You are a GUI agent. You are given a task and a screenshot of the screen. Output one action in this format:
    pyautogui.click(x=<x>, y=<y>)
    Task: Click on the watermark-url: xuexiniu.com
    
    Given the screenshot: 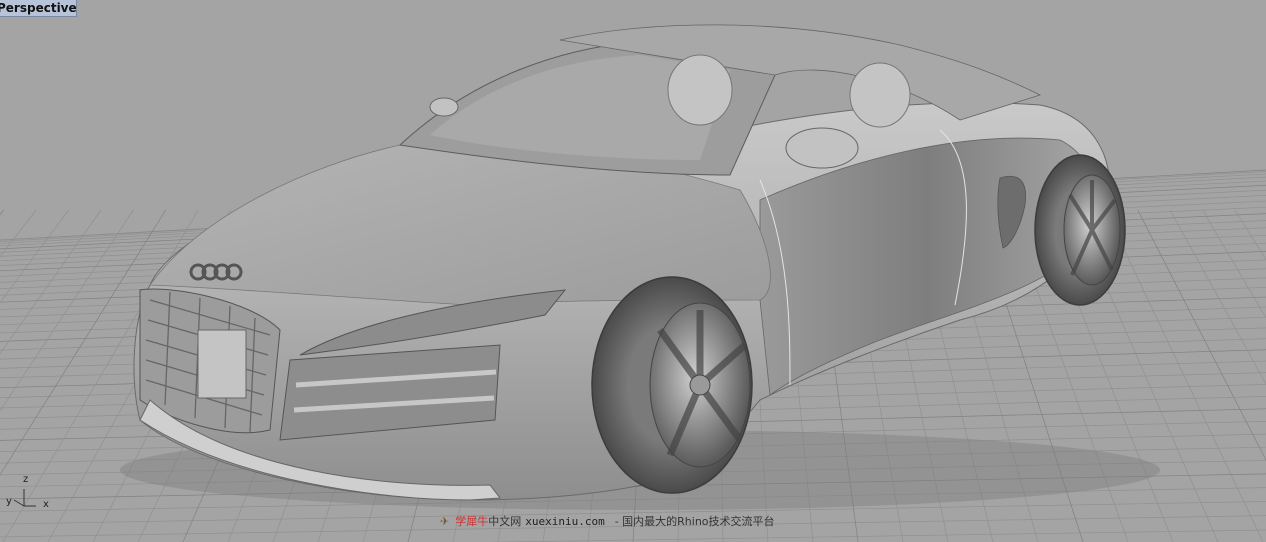 What is the action you would take?
    pyautogui.click(x=565, y=521)
    